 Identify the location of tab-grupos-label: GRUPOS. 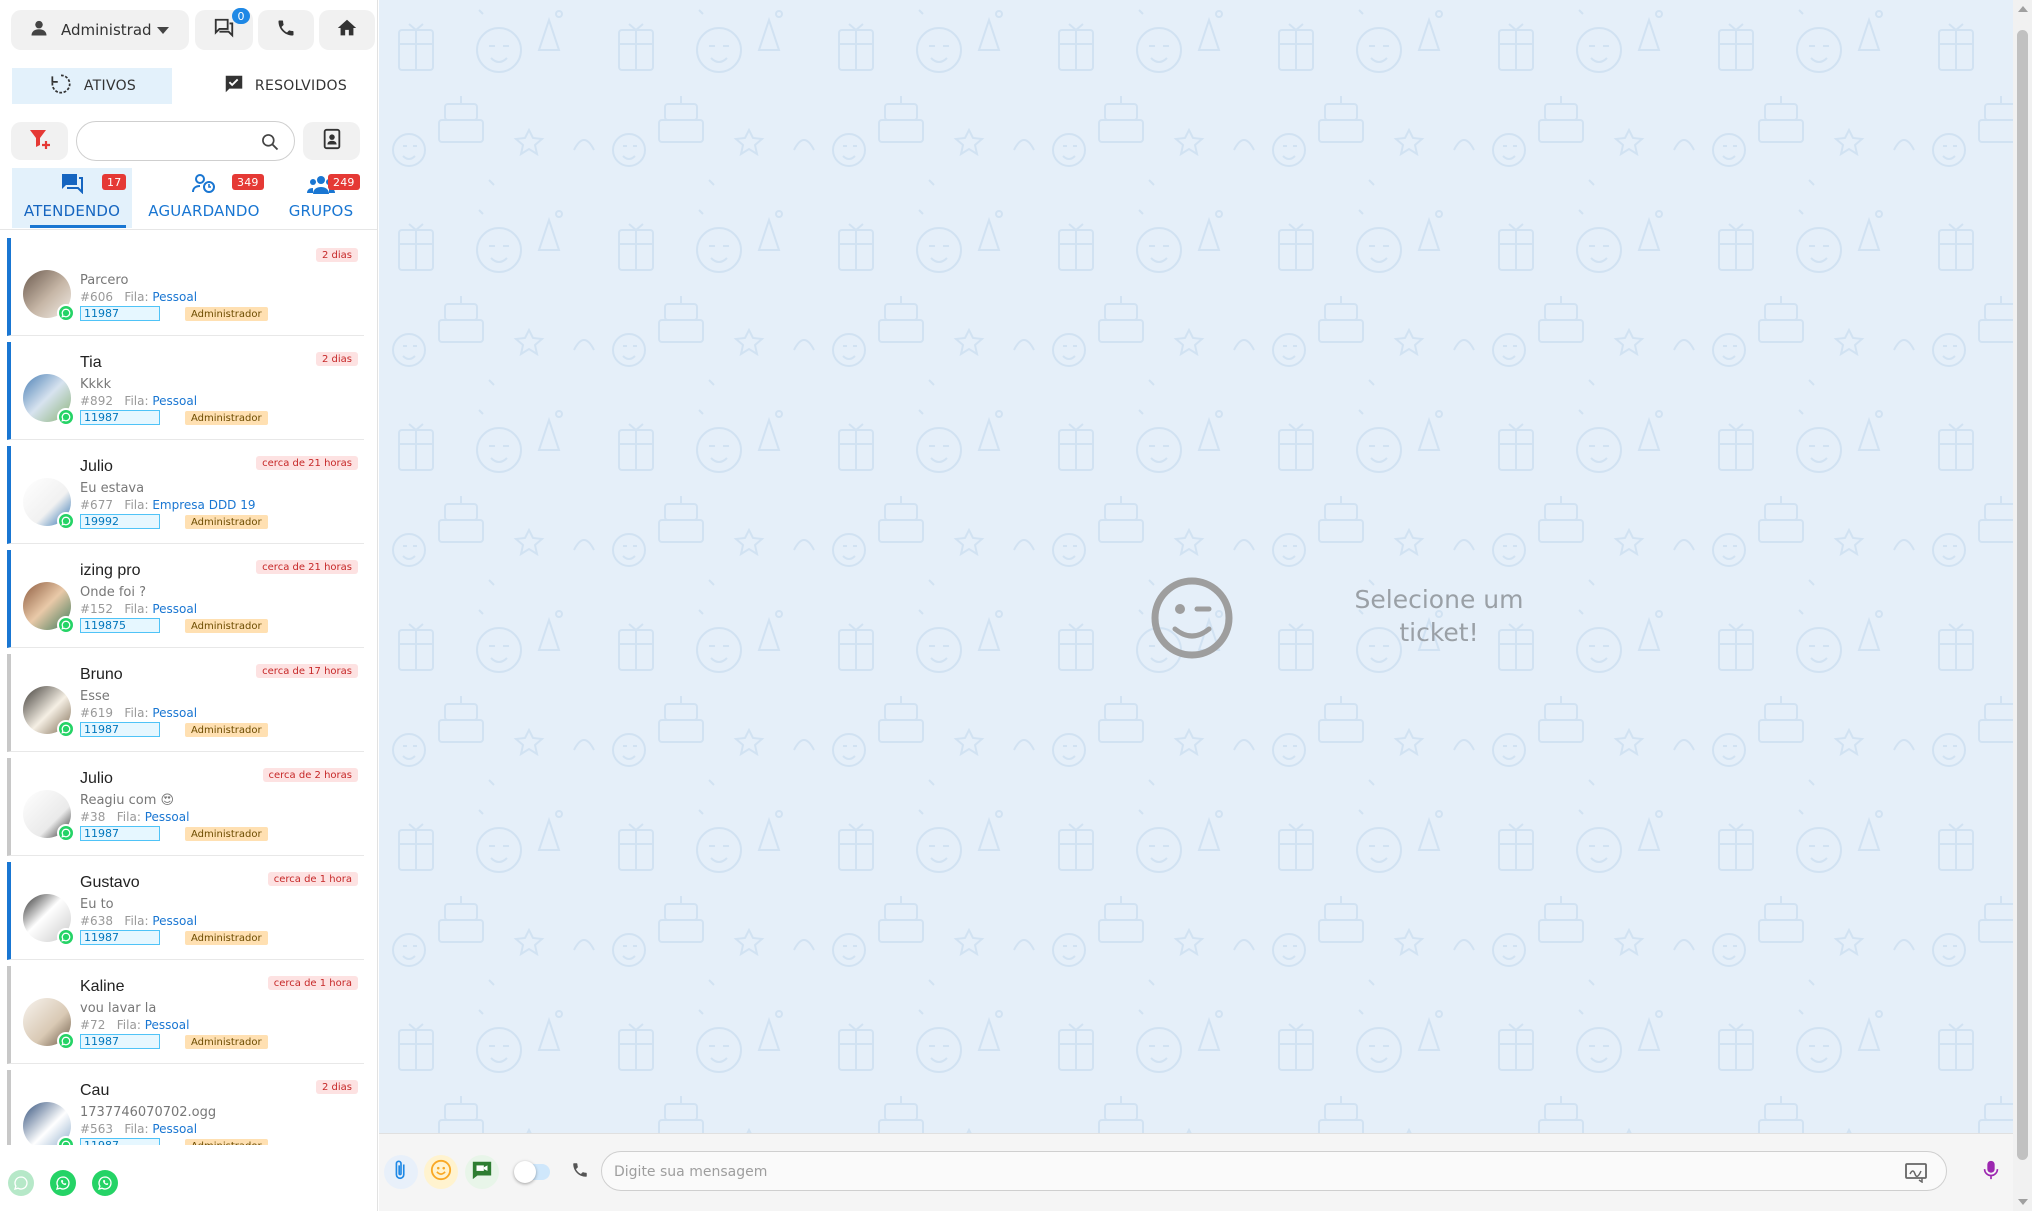
(321, 211).